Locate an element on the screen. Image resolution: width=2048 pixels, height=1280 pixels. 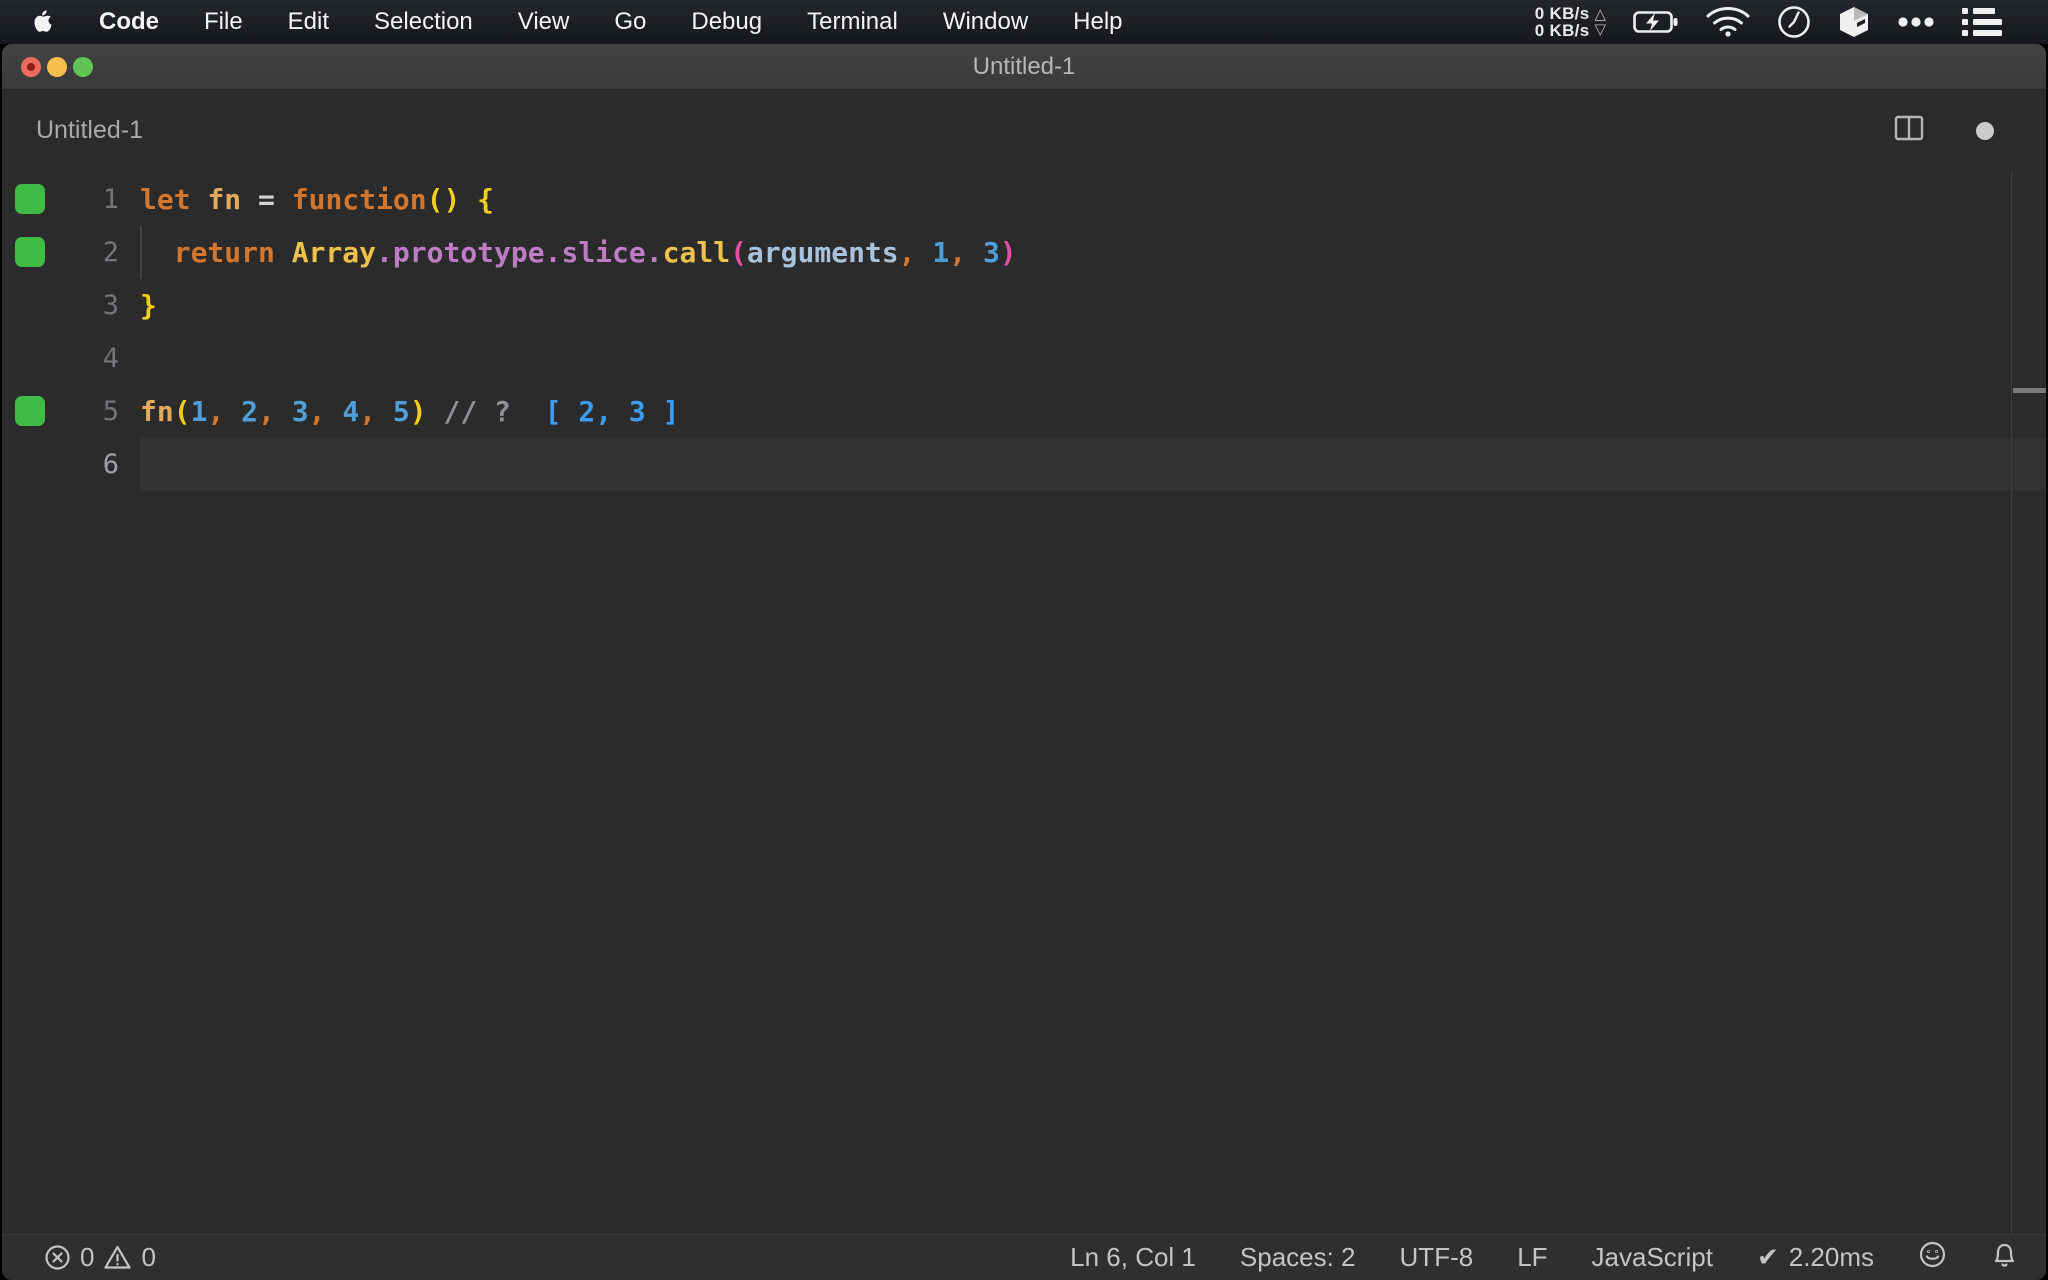
feedback-smiley-icon is located at coordinates (1932, 1258).